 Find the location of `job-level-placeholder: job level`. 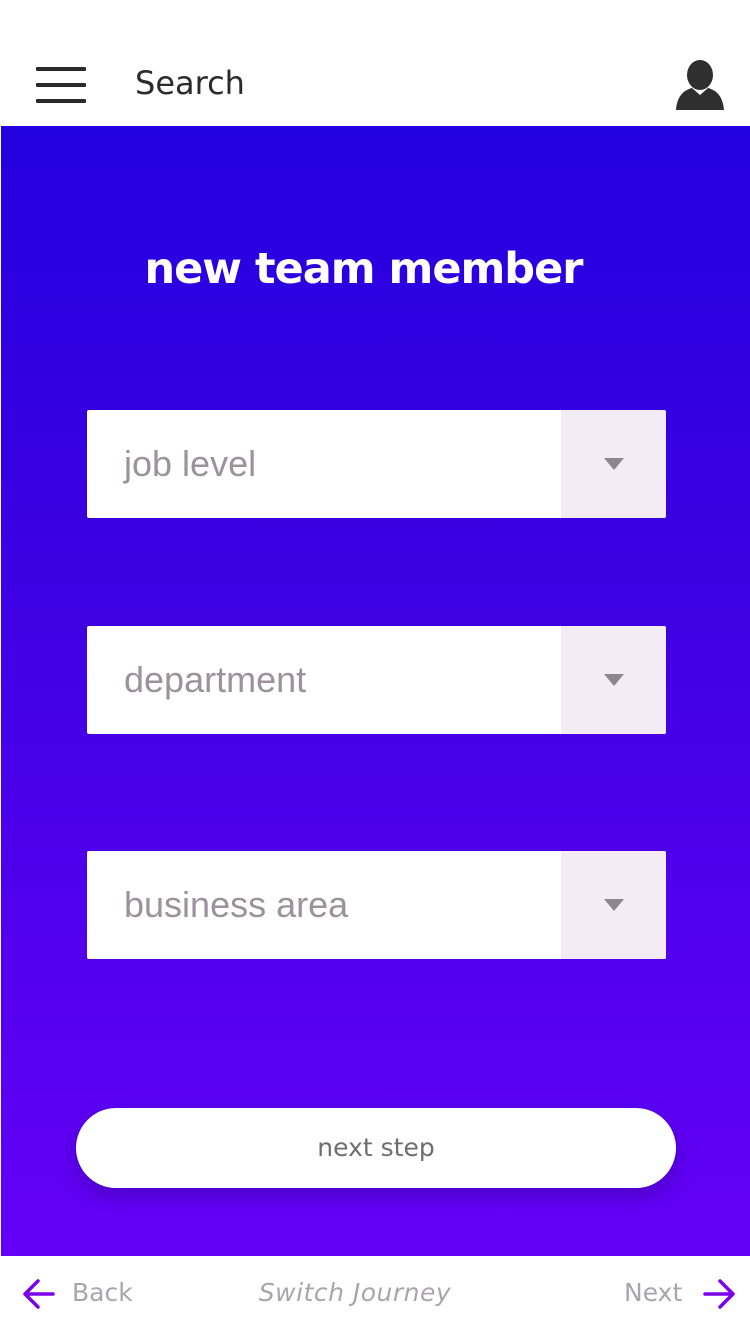

job-level-placeholder: job level is located at coordinates (190, 463).